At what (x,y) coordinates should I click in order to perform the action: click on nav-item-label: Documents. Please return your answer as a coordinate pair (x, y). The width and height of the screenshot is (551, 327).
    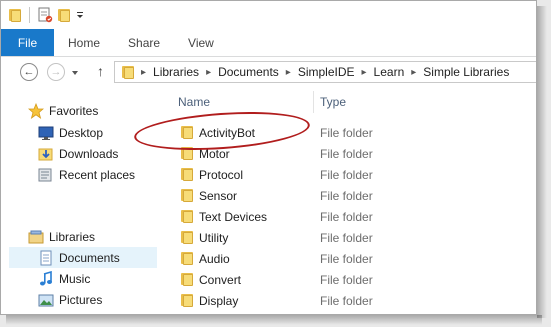
    Looking at the image, I should click on (89, 257).